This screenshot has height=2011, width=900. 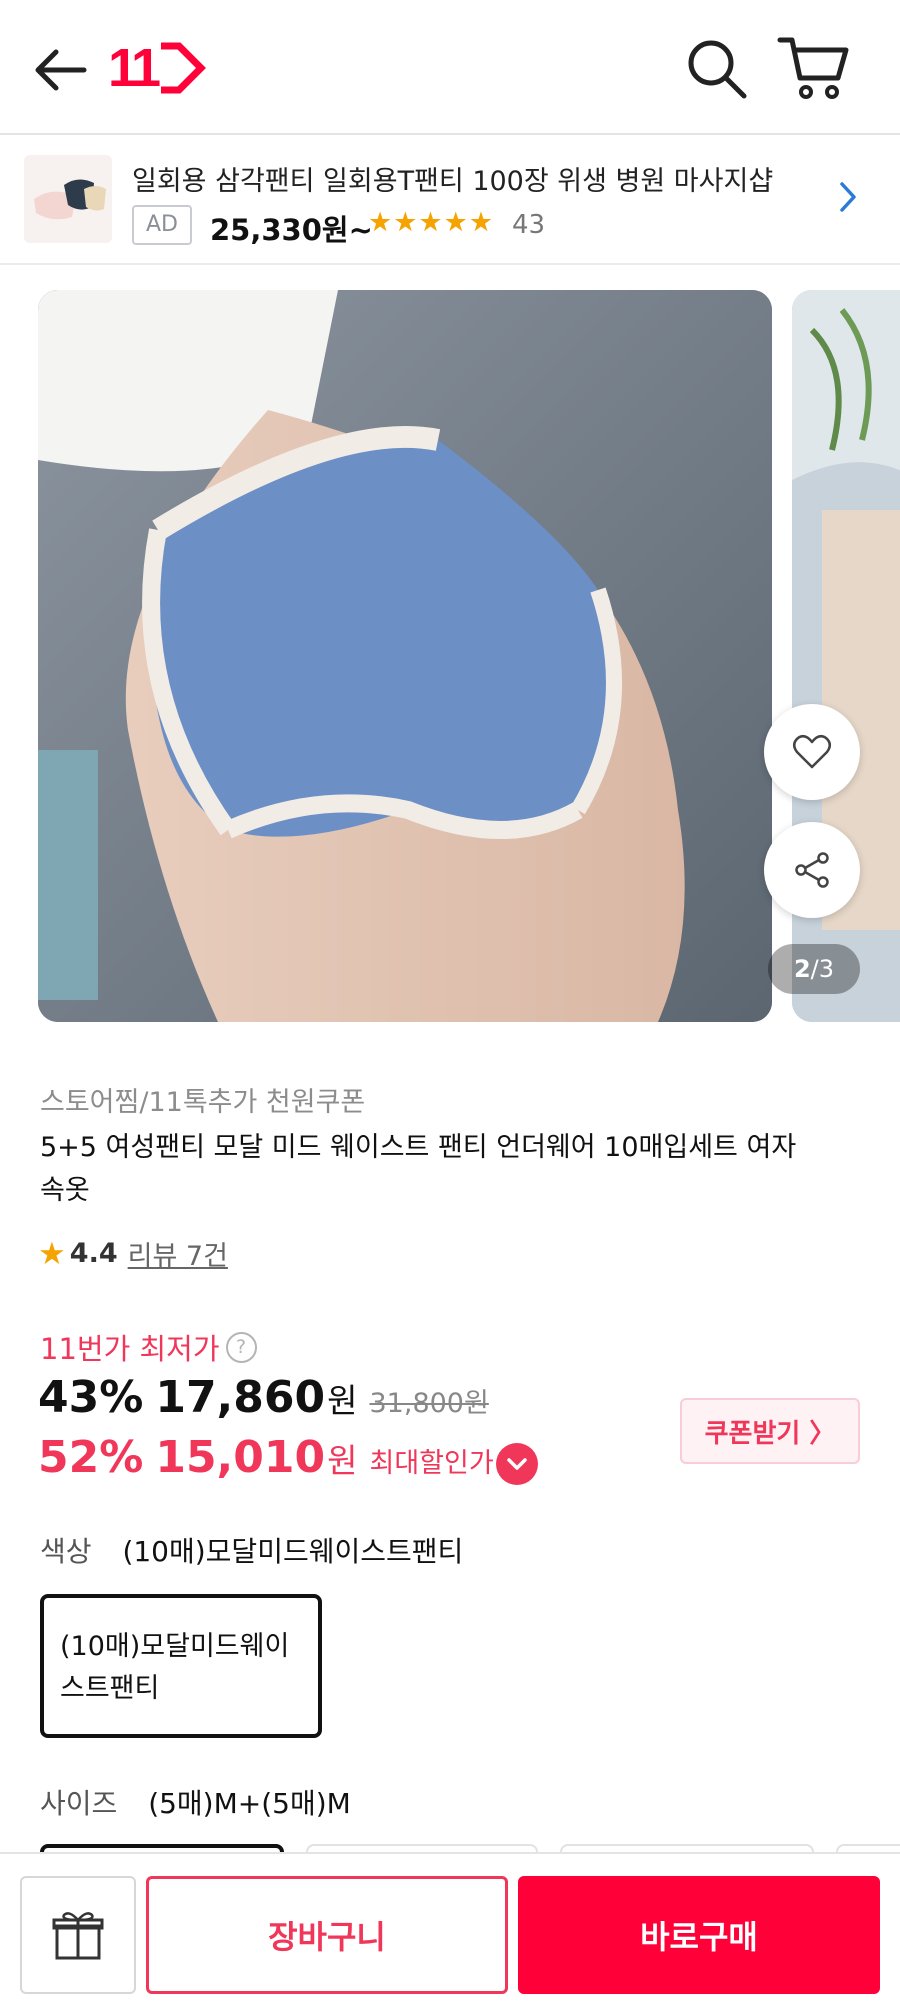 What do you see at coordinates (202, 1099) in the screenshot?
I see `store-promo-text: 스토어찜/11톡추가 천원쿠폰` at bounding box center [202, 1099].